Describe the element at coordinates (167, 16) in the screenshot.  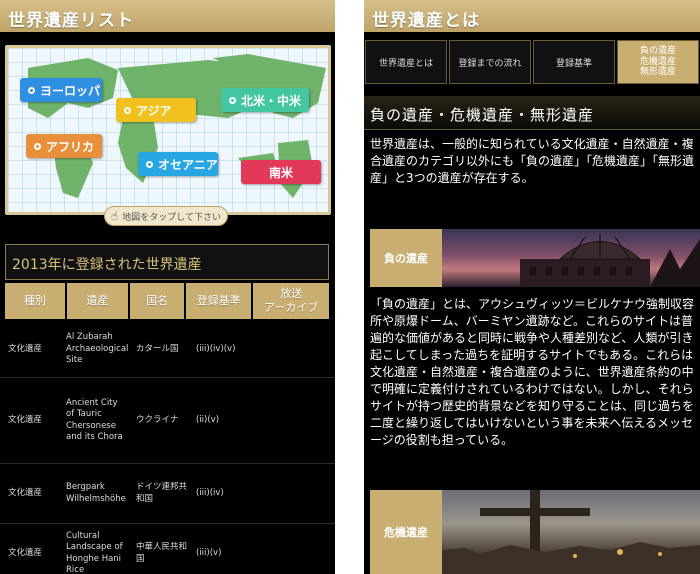
I see `page-title: 世界遺産リスト` at that location.